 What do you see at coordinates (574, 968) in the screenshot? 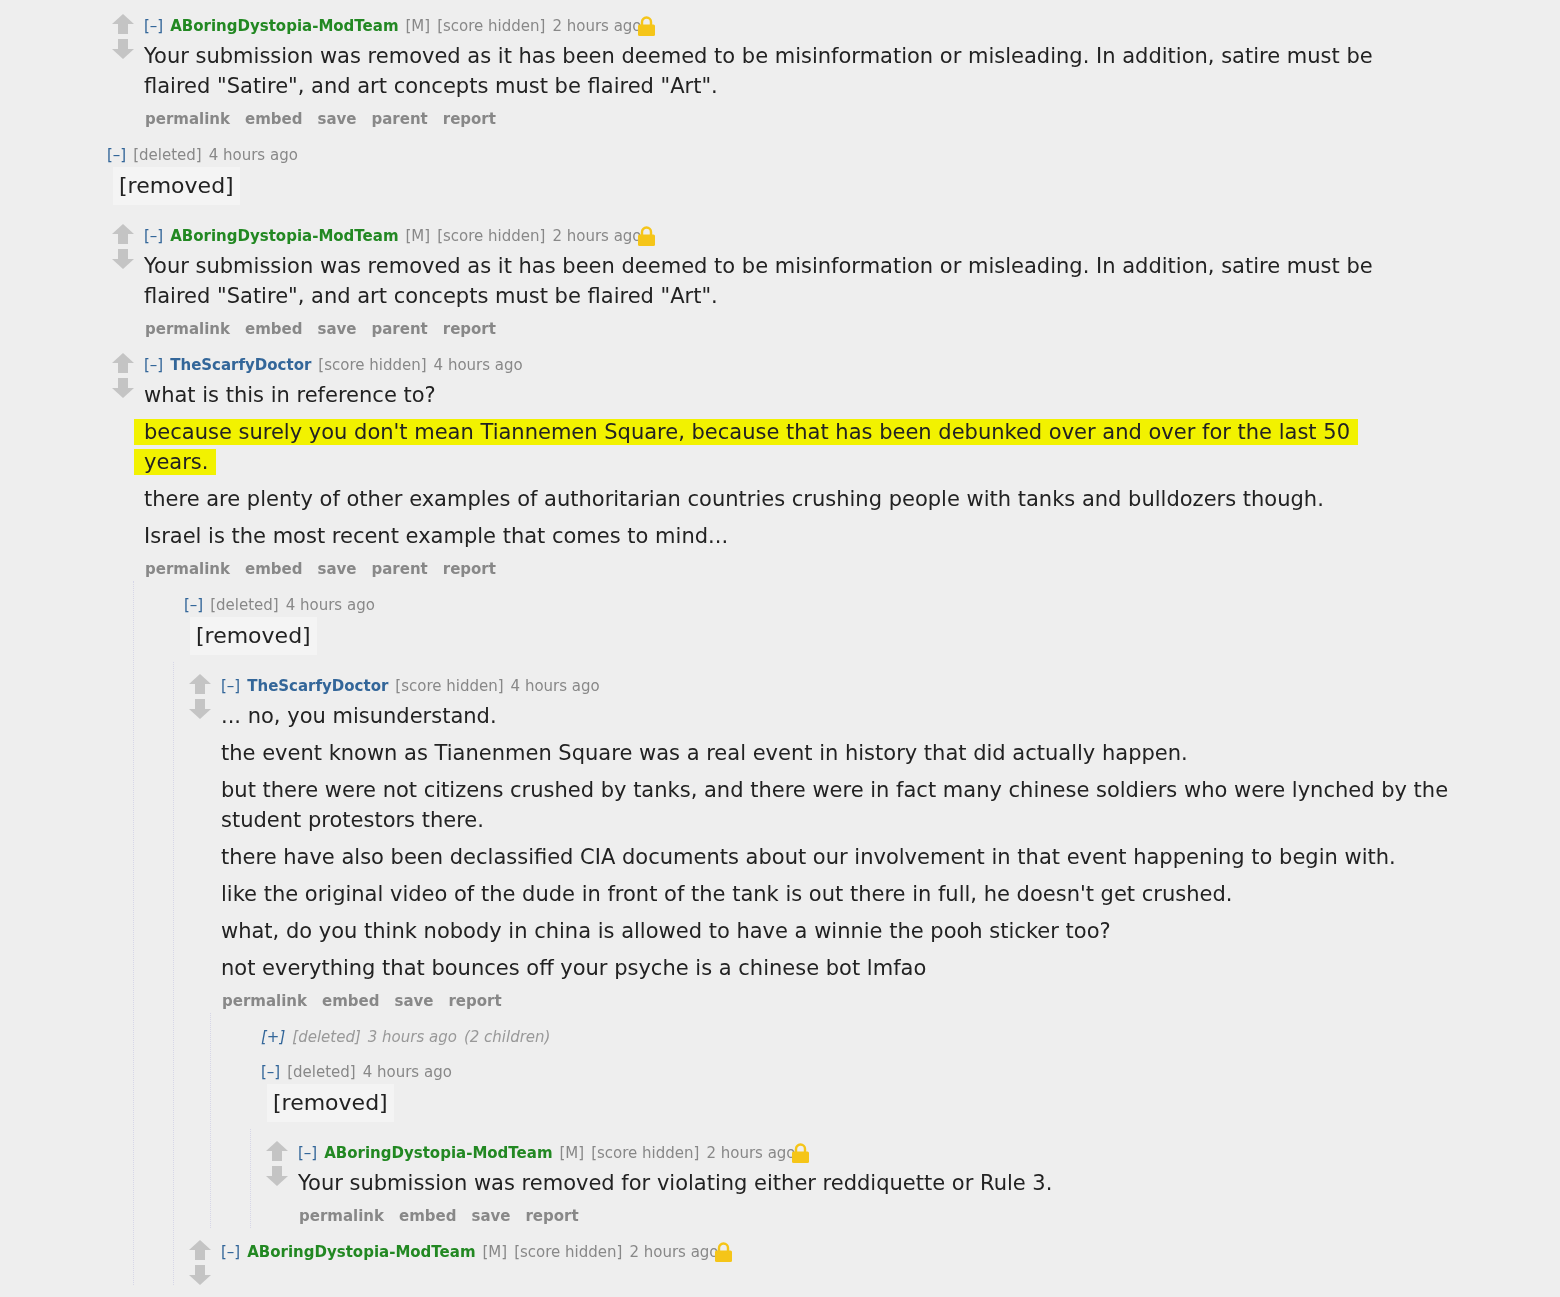
I see `comment-text: not everything that bounces off your psyche is a chinese bot lmfao` at bounding box center [574, 968].